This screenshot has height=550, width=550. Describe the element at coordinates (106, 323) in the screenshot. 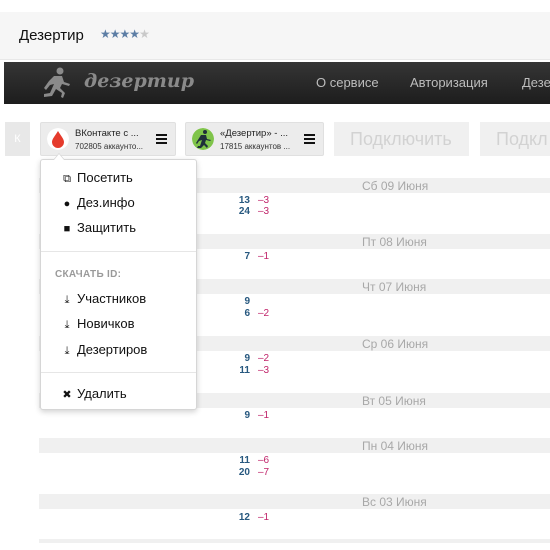

I see `menu-item-label: Новичков` at that location.